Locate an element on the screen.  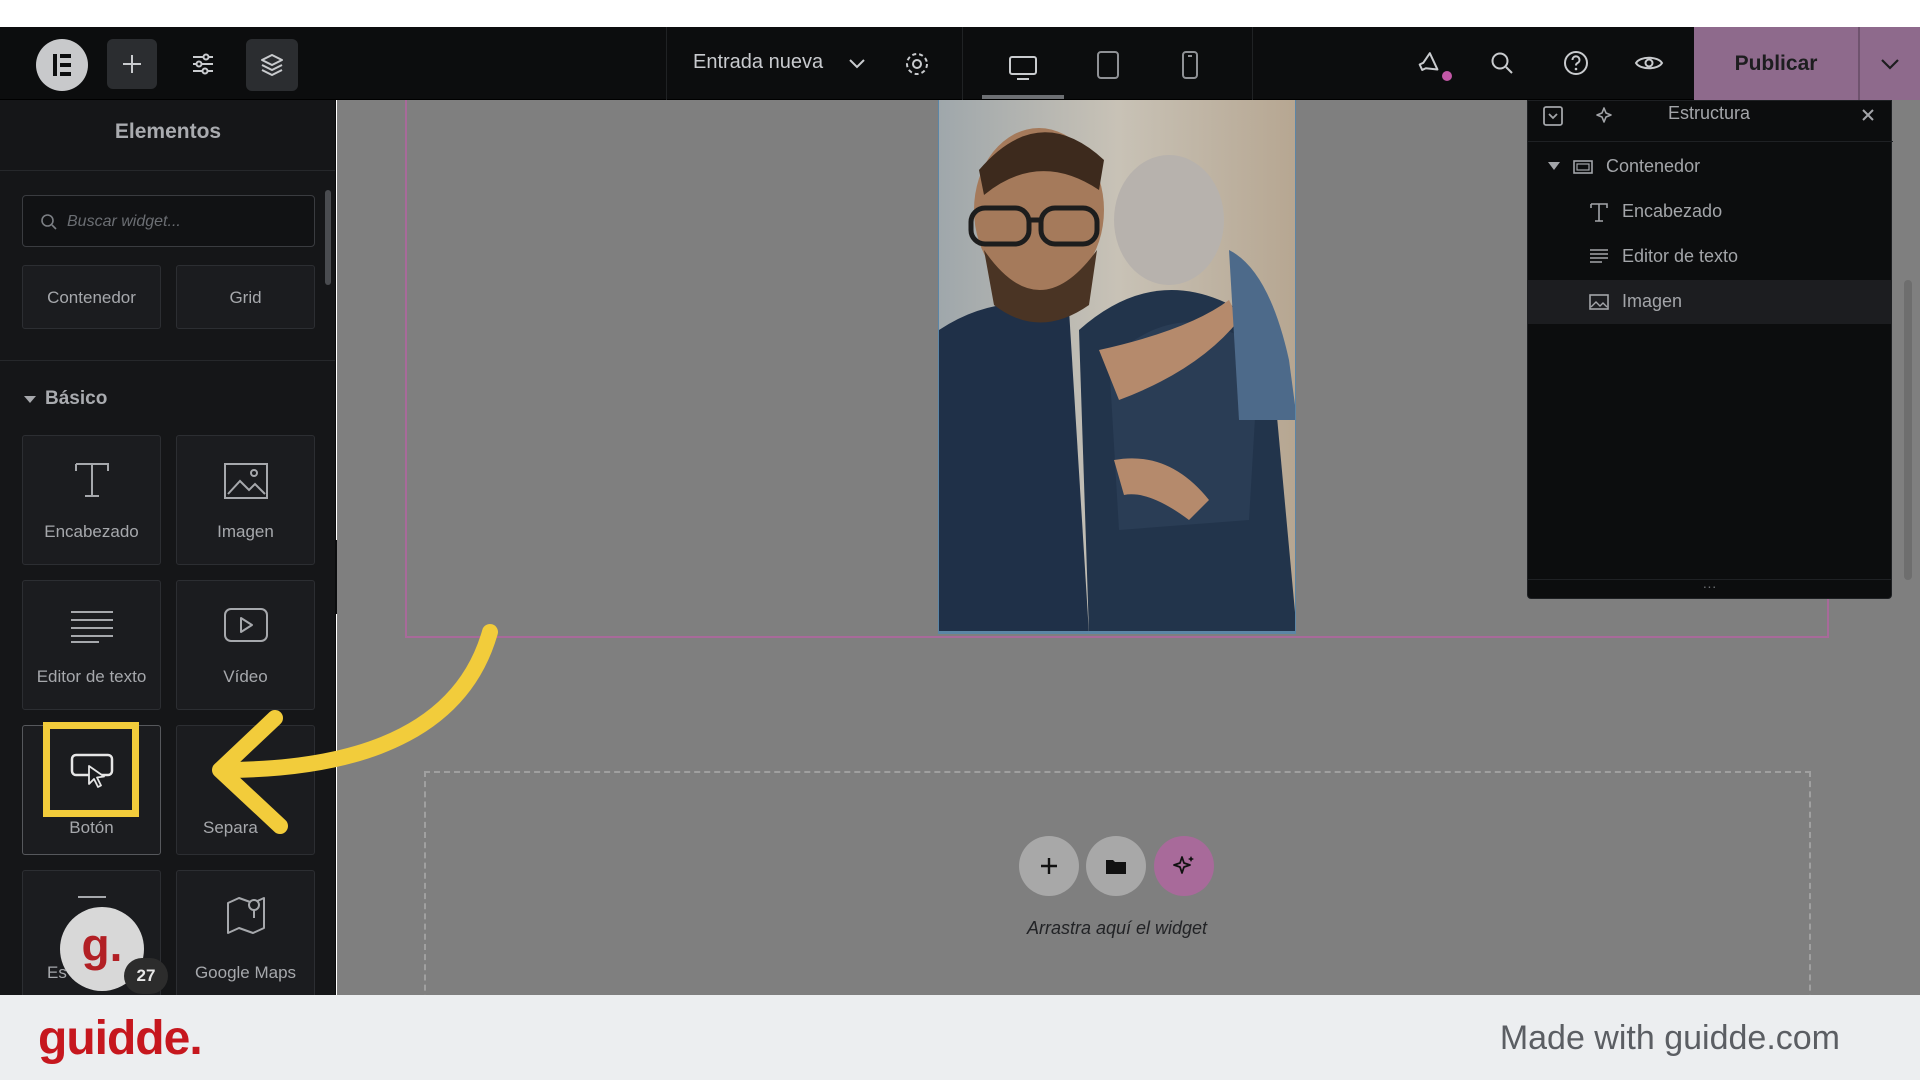
gear-icon is located at coordinates (917, 64).